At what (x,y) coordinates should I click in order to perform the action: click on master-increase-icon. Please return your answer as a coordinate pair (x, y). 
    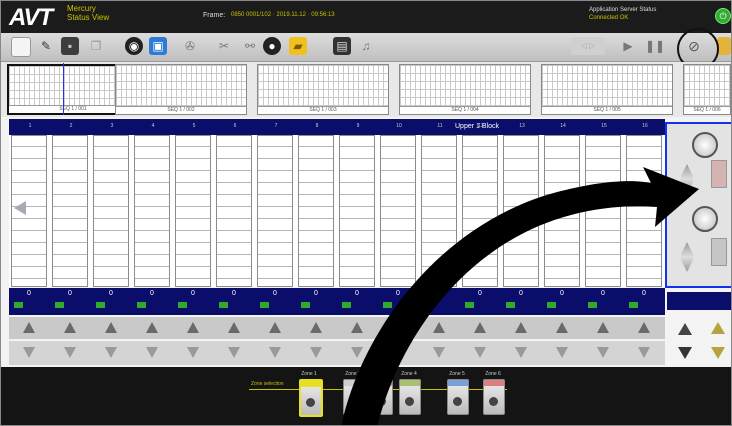
    Looking at the image, I should click on (685, 329).